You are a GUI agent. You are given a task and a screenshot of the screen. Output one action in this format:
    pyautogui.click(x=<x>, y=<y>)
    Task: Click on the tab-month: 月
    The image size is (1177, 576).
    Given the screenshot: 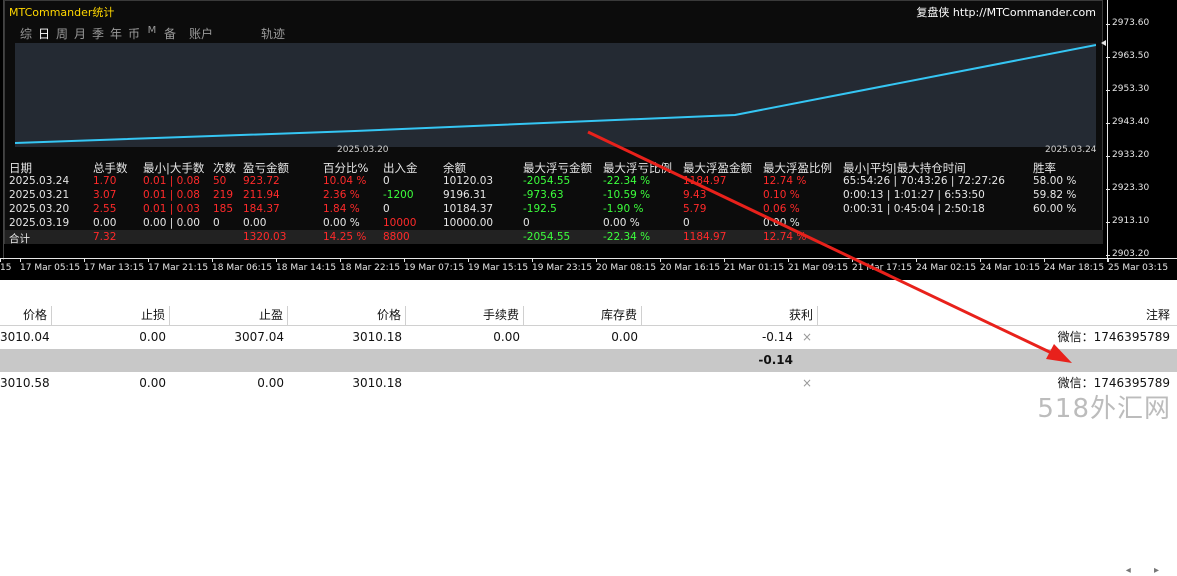 What is the action you would take?
    pyautogui.click(x=80, y=33)
    